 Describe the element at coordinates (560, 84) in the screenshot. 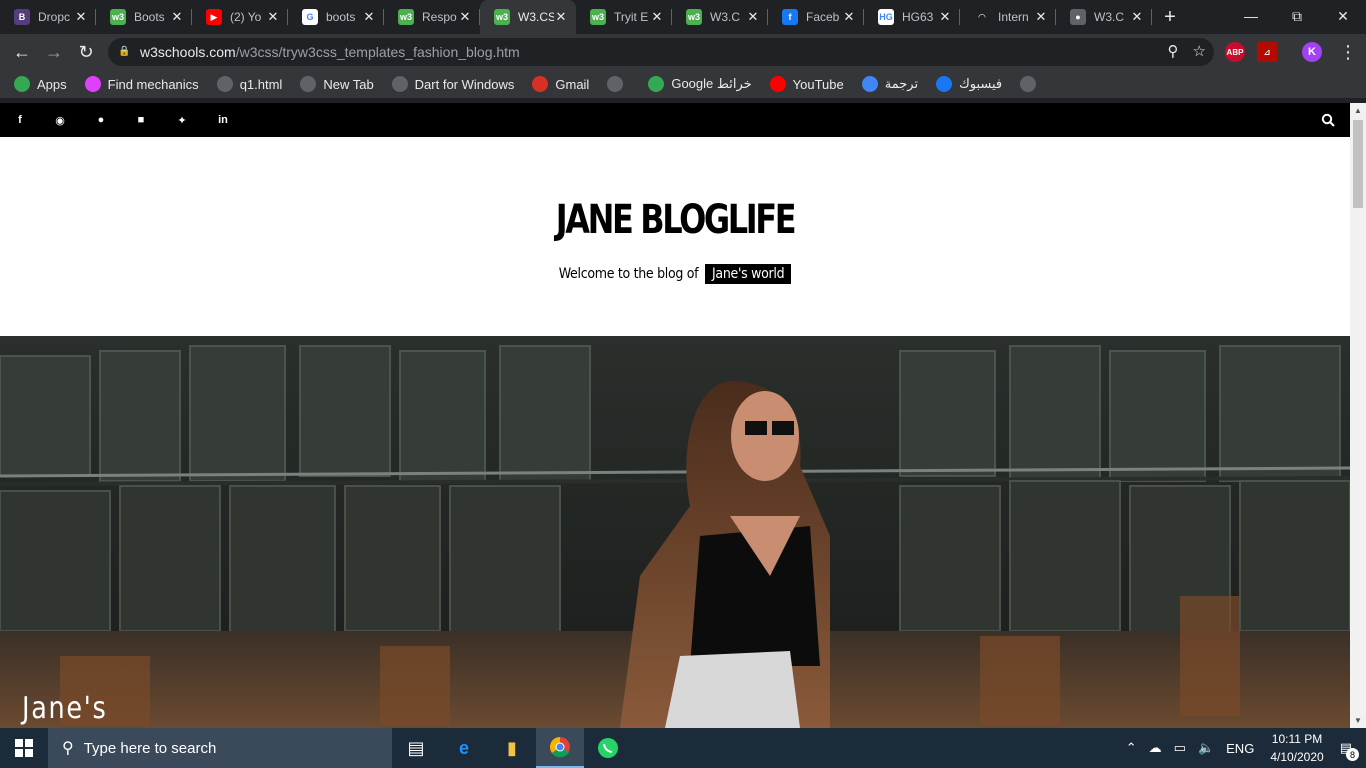

I see `bookmark-item: Gmail` at that location.